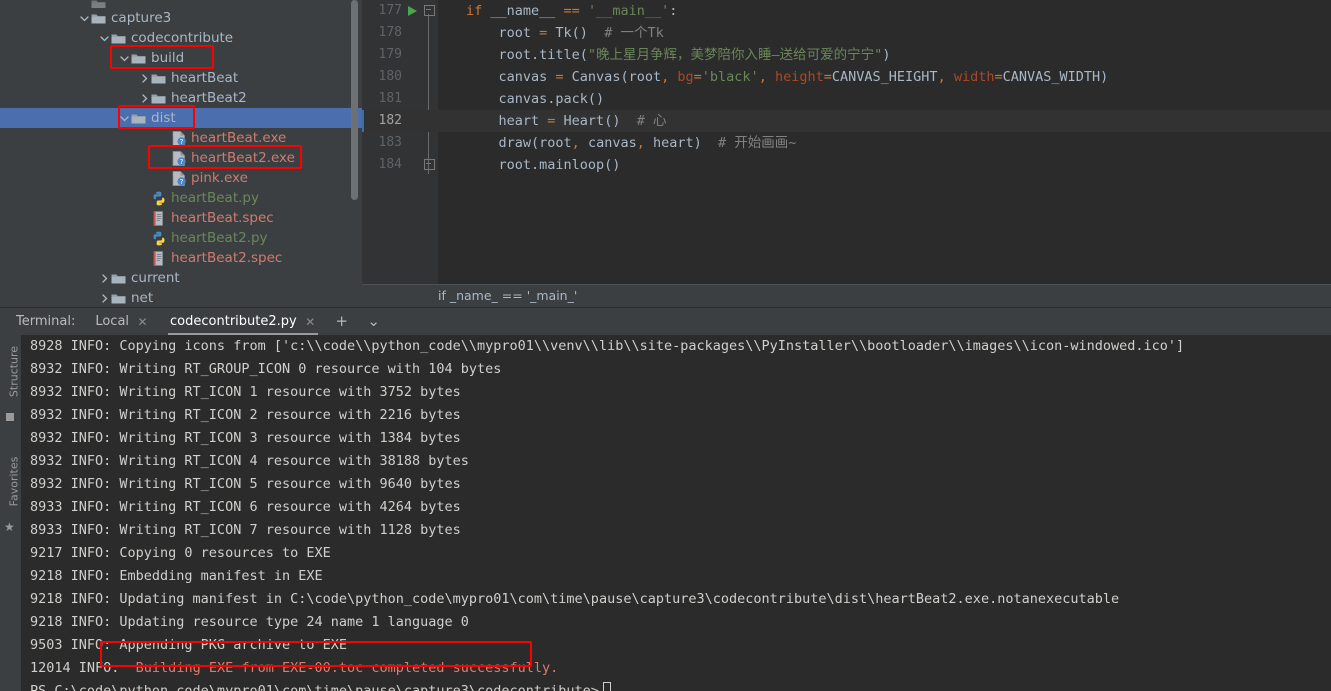  What do you see at coordinates (181, 258) in the screenshot?
I see `tree-item-heartbeat2-spec: heartBeat2.spec` at bounding box center [181, 258].